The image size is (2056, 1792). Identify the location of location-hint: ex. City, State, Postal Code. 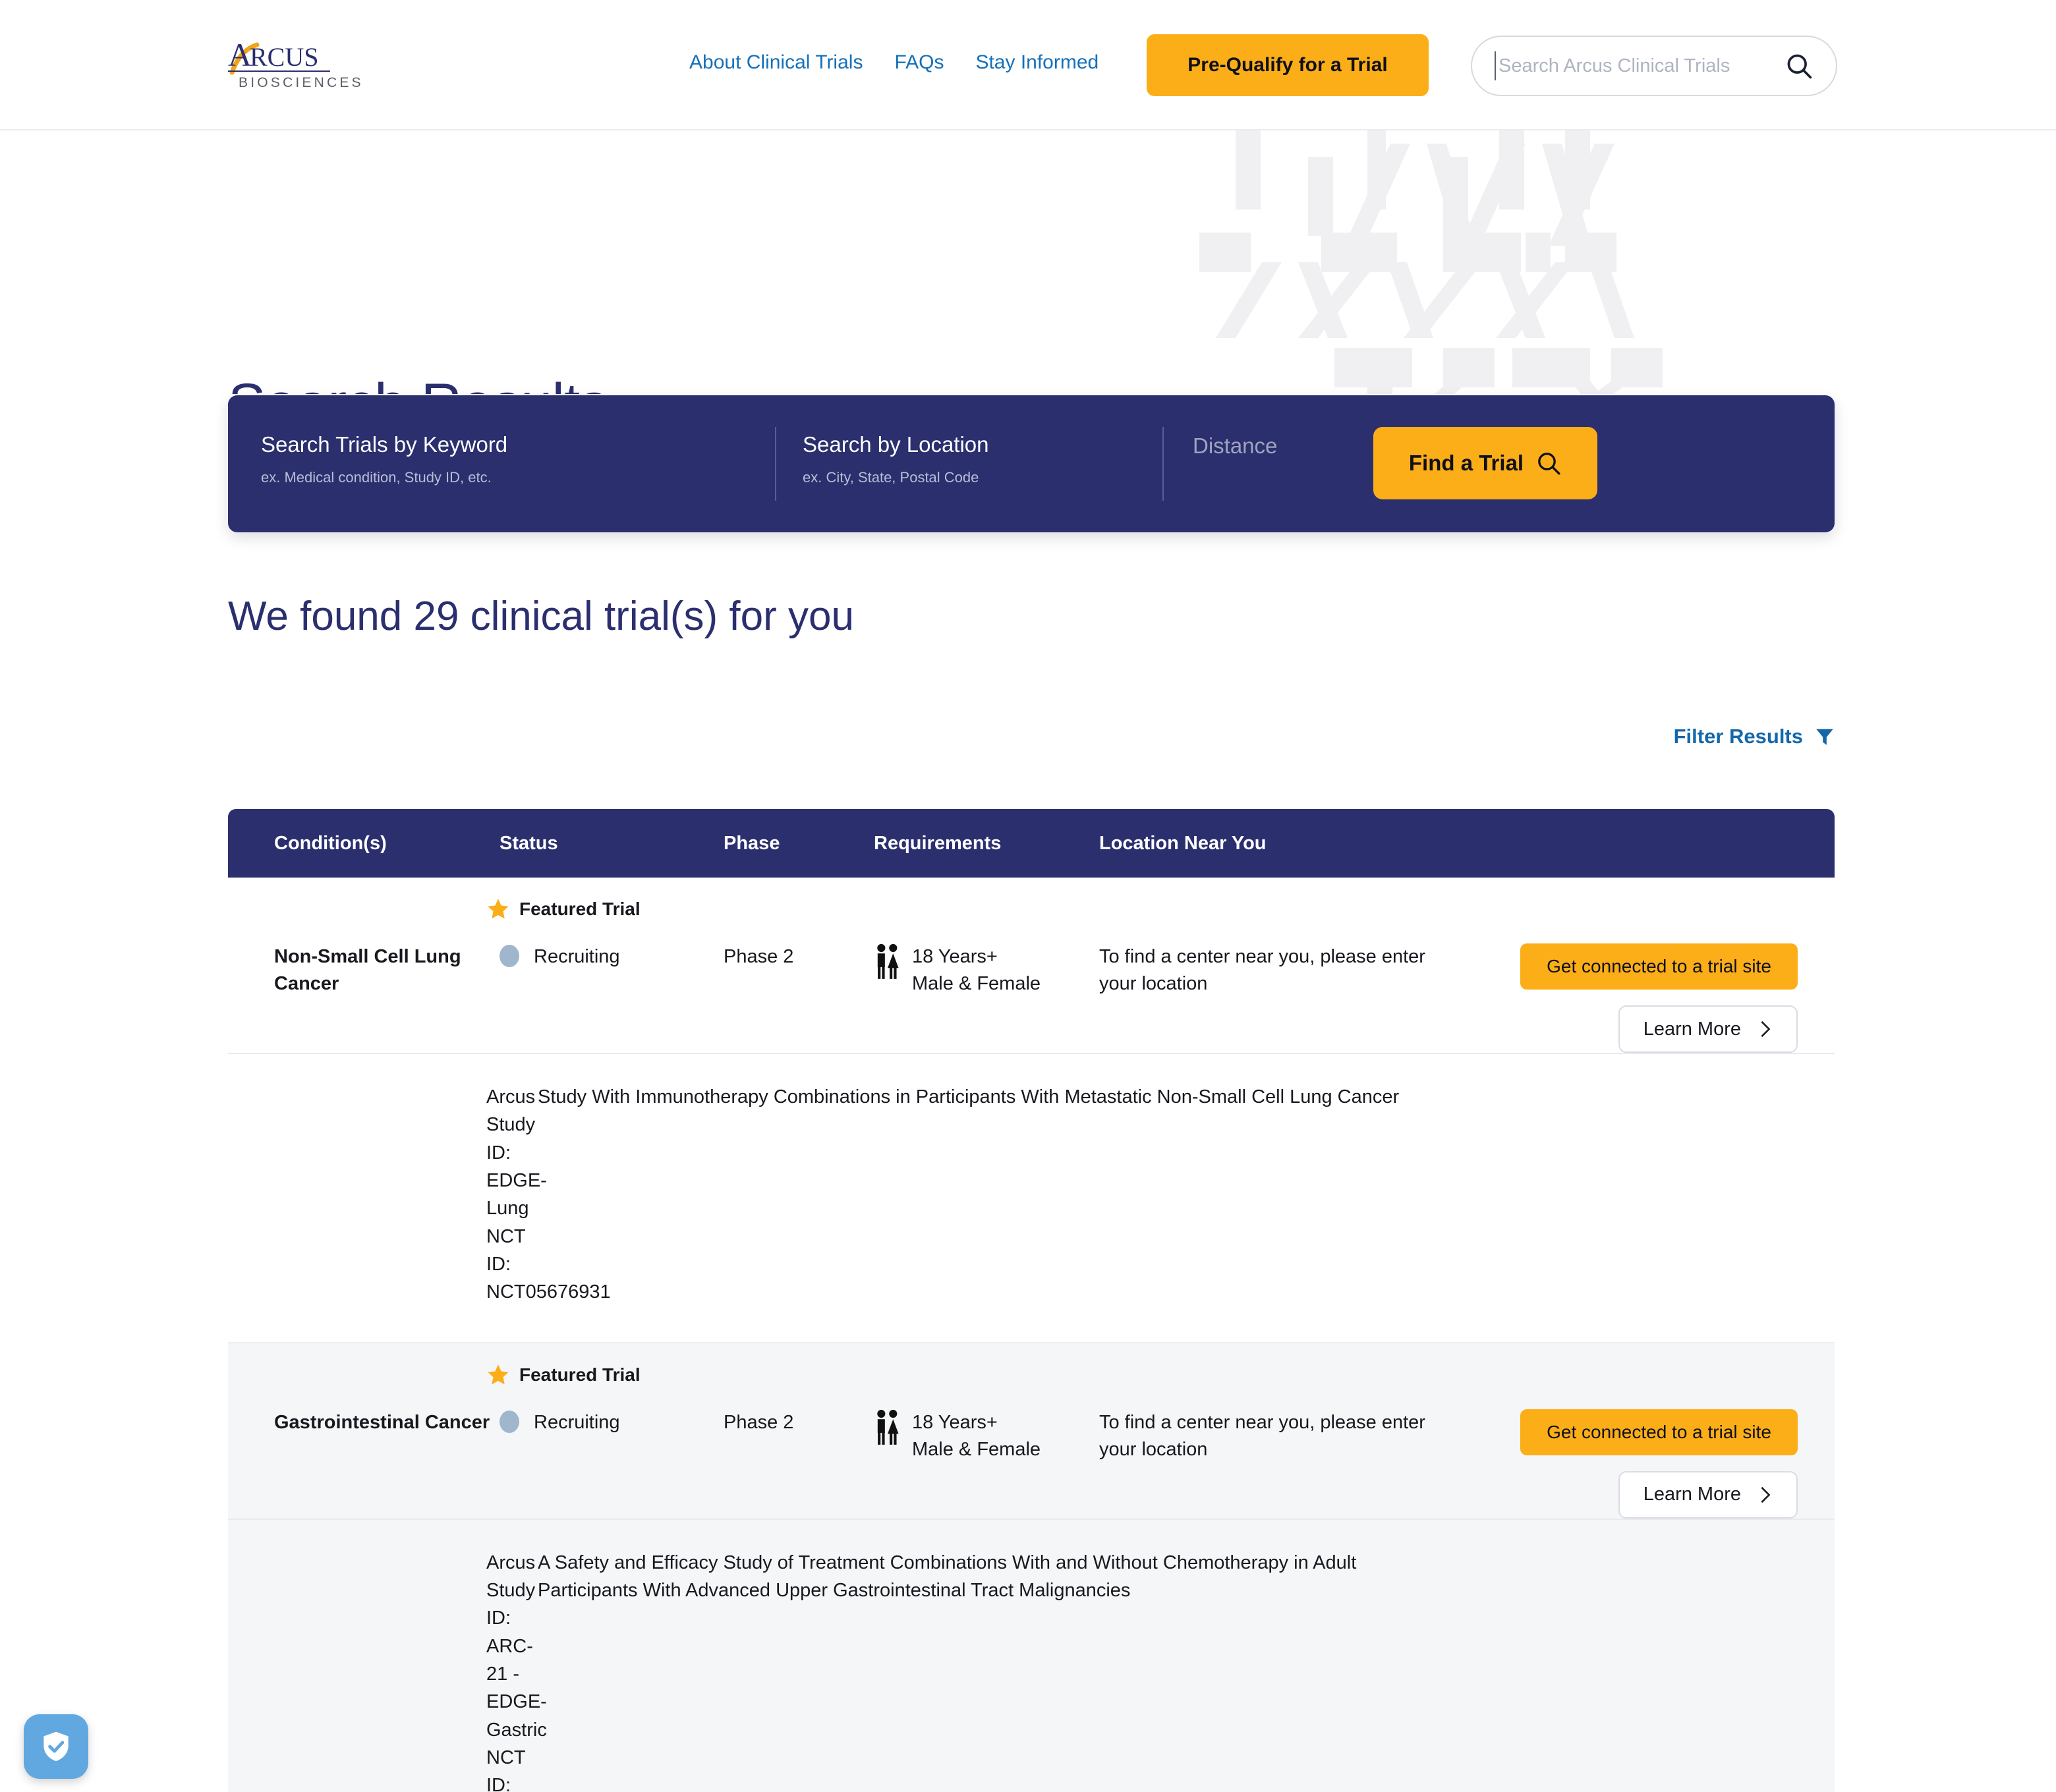
(891, 477).